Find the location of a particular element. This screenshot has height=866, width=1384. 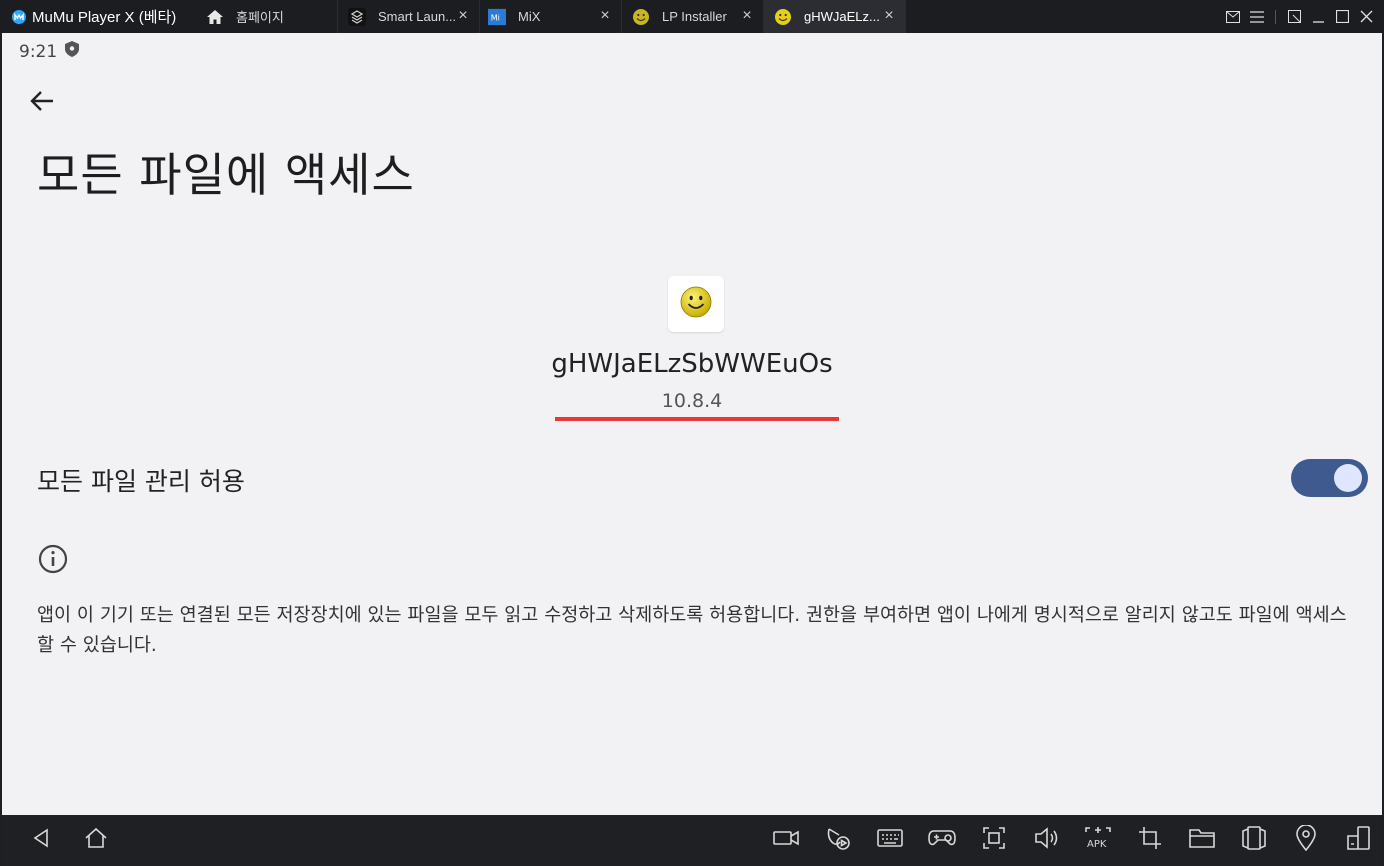

tab-label: LP Installer is located at coordinates (694, 16).